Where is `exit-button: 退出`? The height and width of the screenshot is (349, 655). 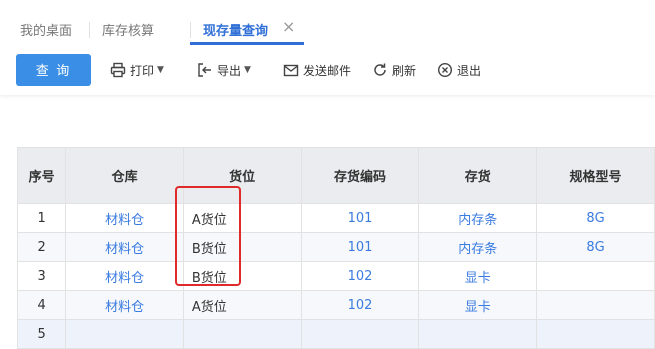 exit-button: 退出 is located at coordinates (459, 70).